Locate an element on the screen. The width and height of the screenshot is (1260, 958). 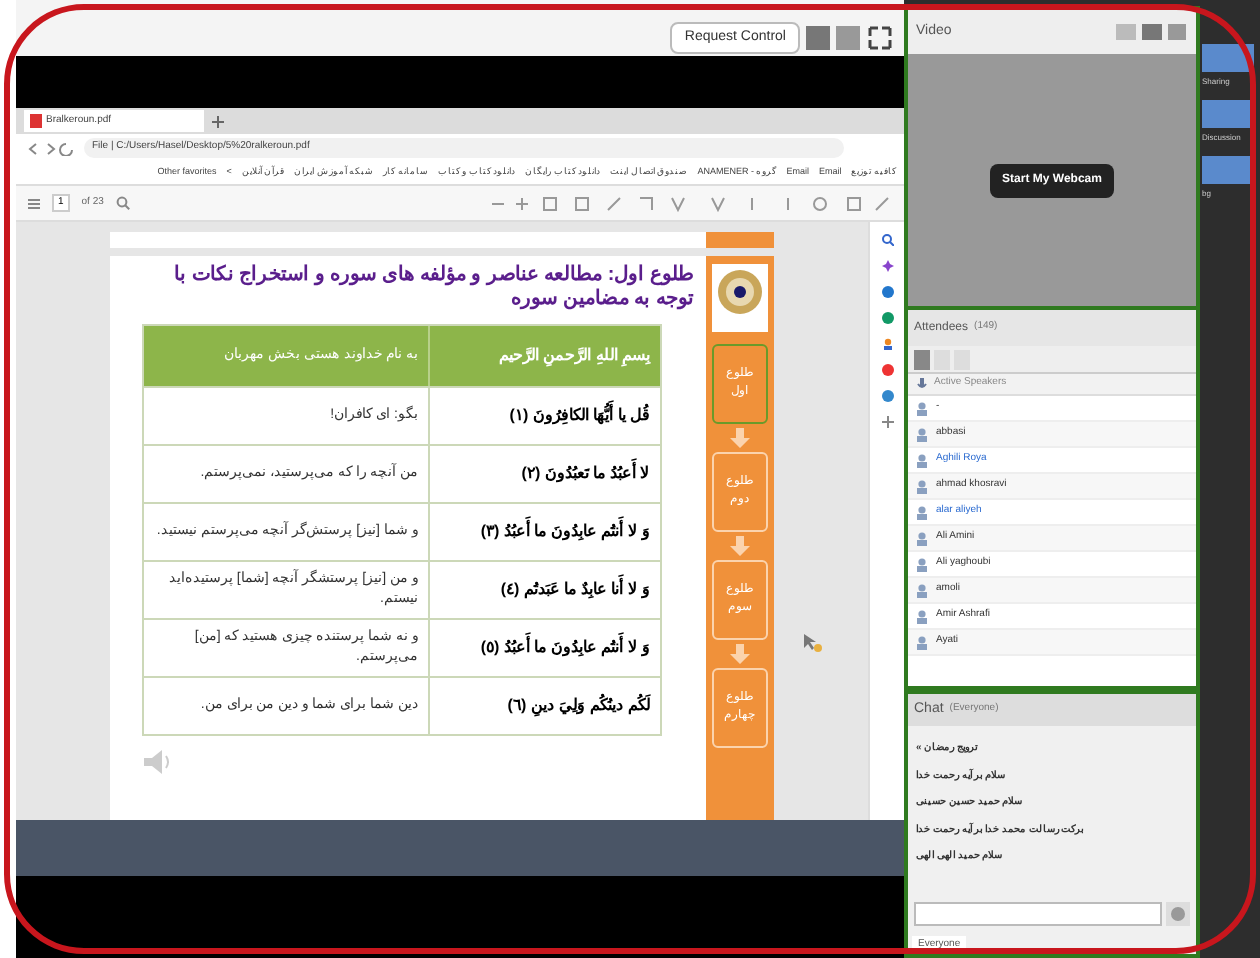
verse-cell: لا أَعبُدُ ما تَعبُدُونَ (٢) is located at coordinates (543, 474).